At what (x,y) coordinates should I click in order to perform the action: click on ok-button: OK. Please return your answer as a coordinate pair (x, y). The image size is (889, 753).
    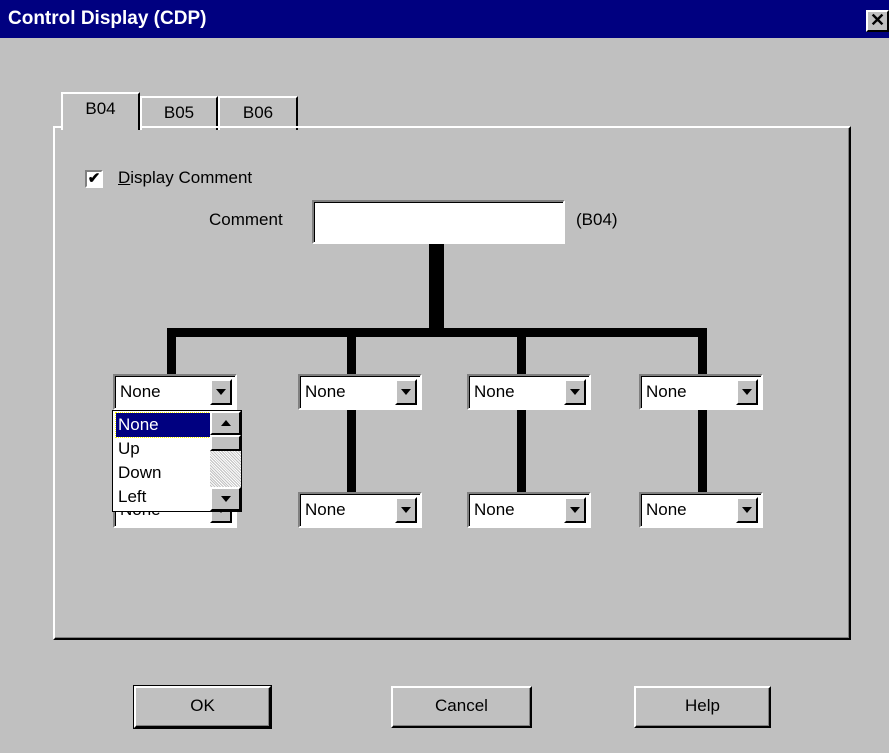
    Looking at the image, I should click on (202, 707).